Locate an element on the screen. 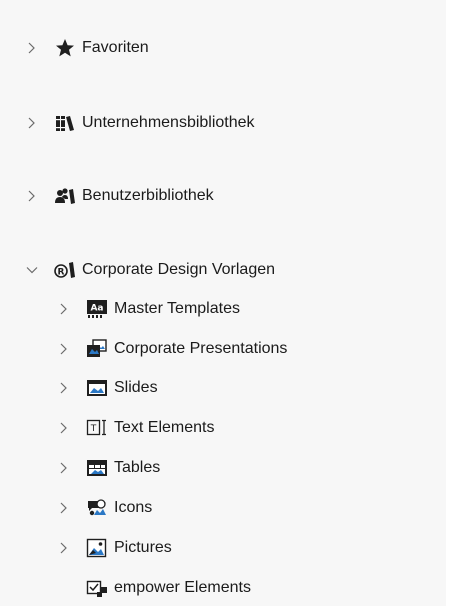 This screenshot has height=606, width=460. users-library-icon is located at coordinates (65, 196).